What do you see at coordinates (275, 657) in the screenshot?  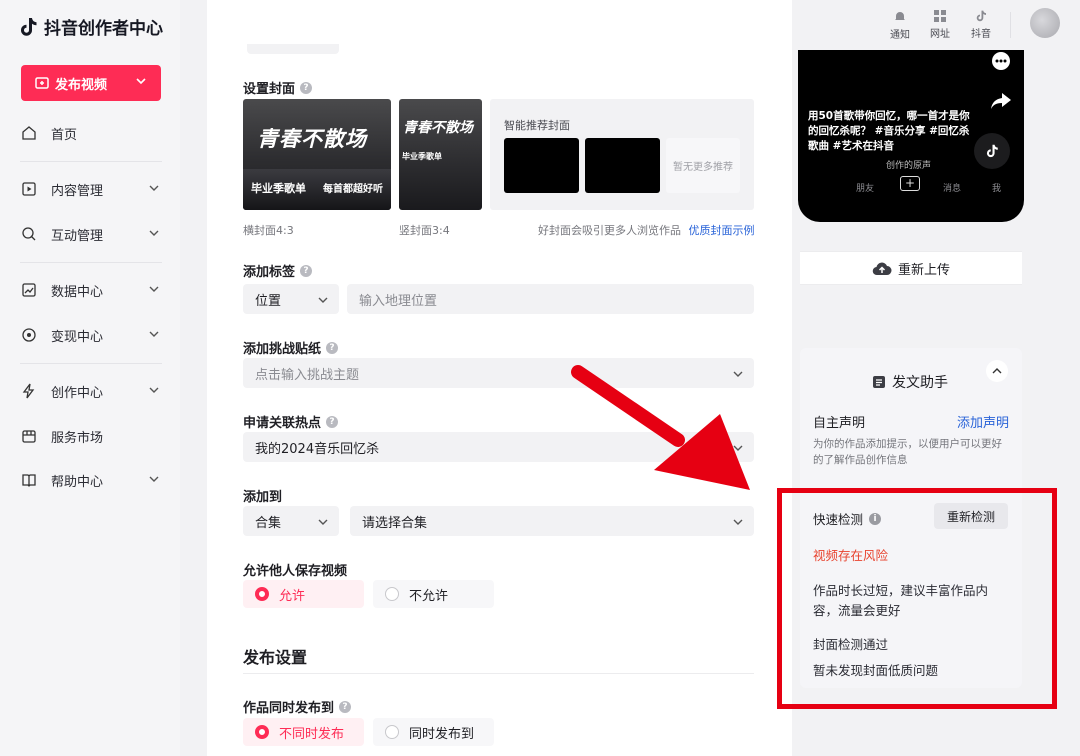 I see `publish-settings-title: 发布设置` at bounding box center [275, 657].